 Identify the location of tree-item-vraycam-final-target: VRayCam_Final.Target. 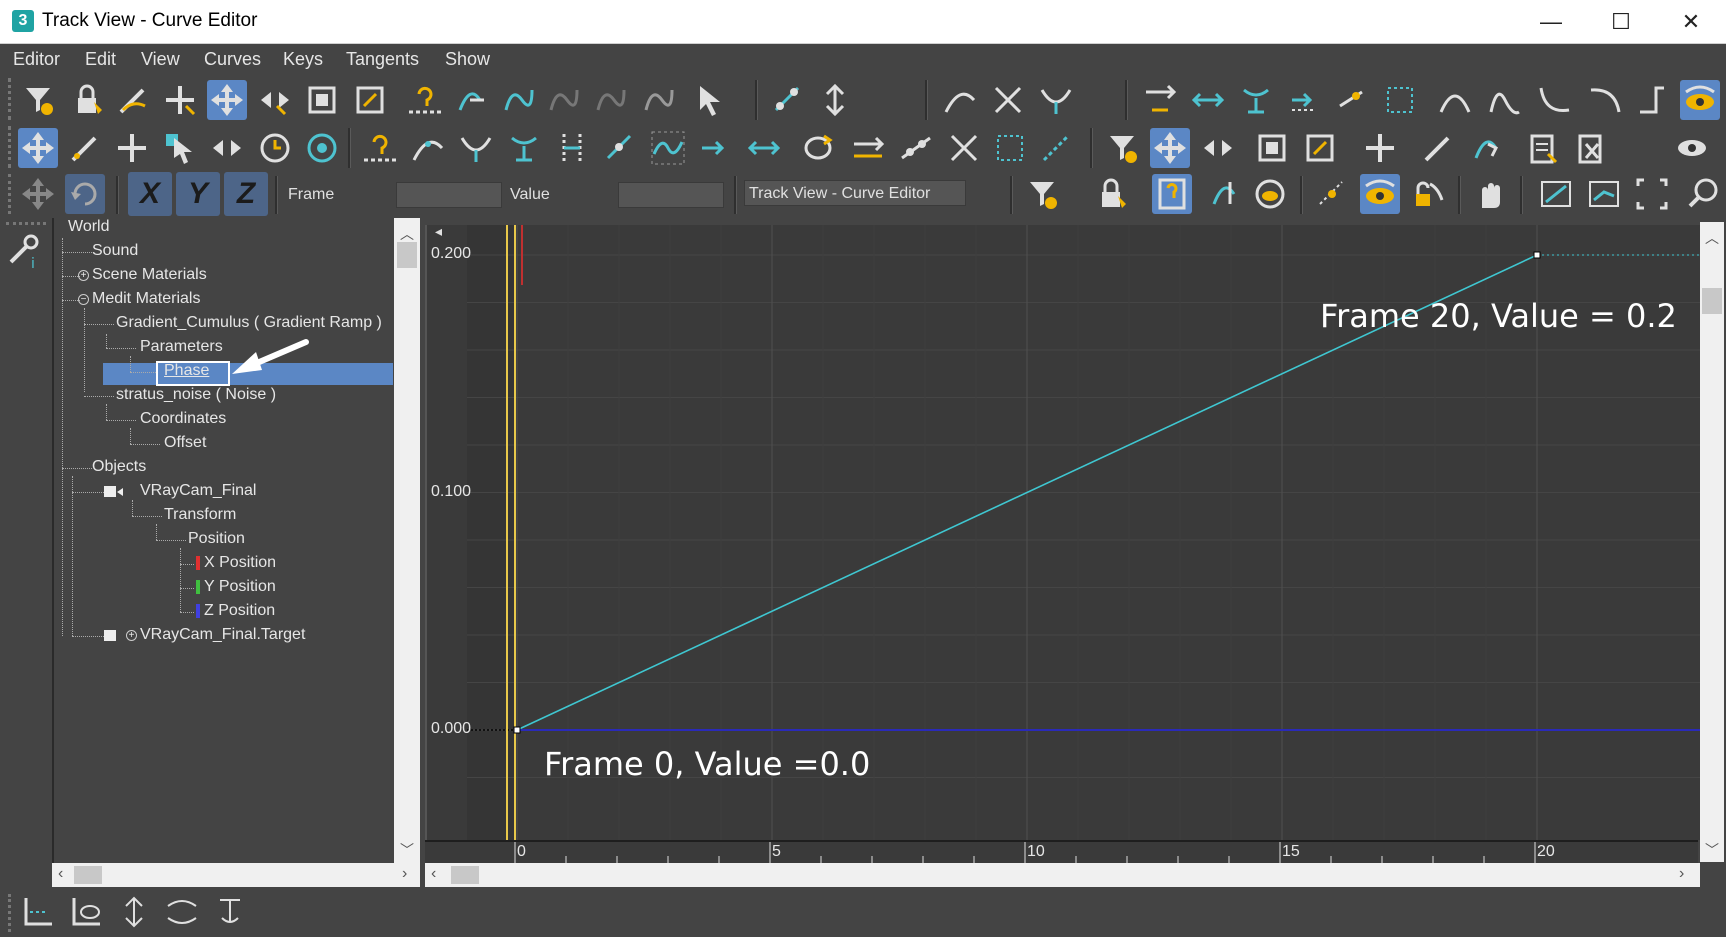
(222, 635).